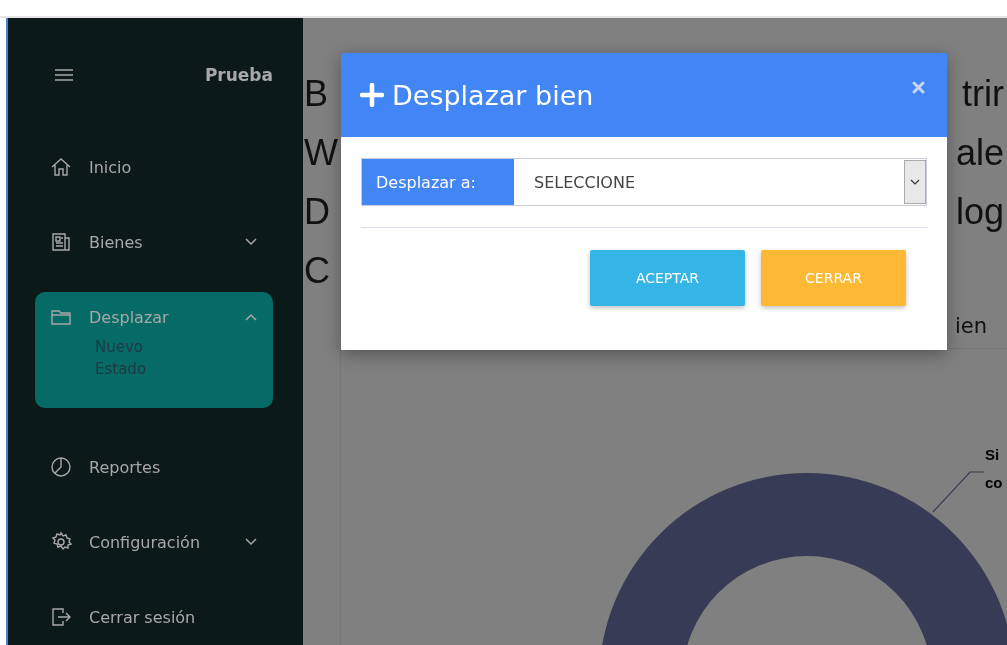 Image resolution: width=1007 pixels, height=645 pixels. What do you see at coordinates (61, 242) in the screenshot?
I see `newspaper-icon` at bounding box center [61, 242].